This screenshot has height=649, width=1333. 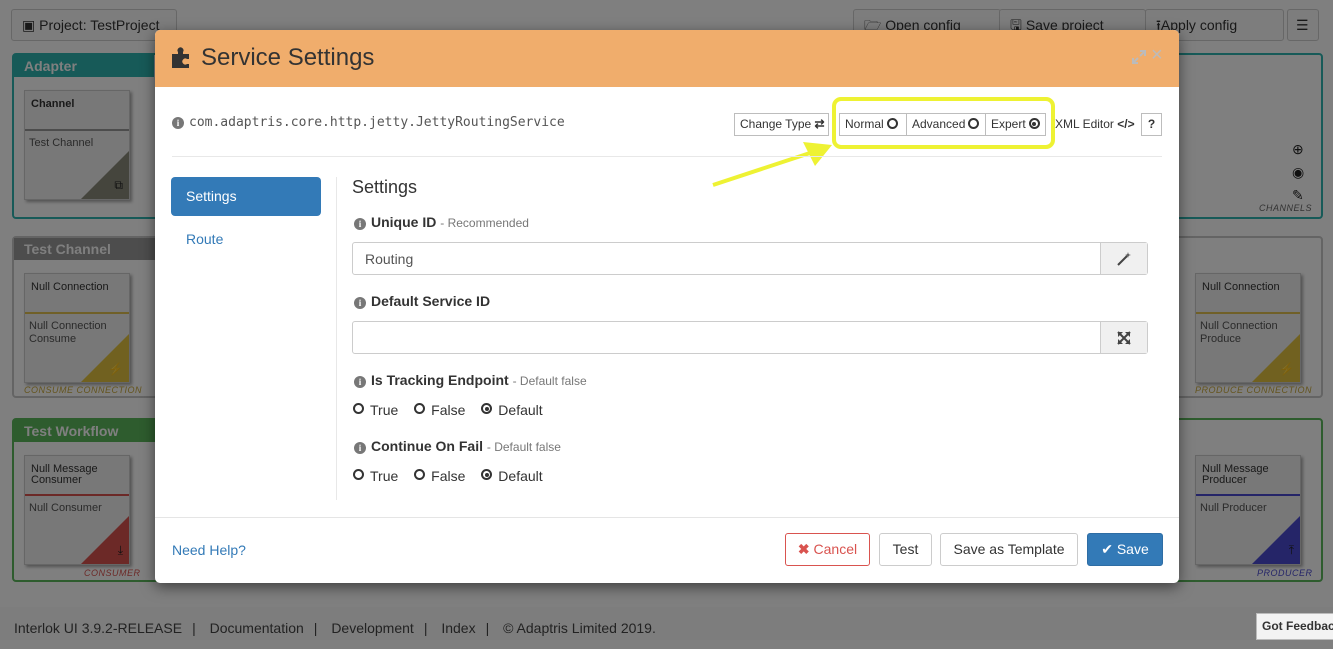 What do you see at coordinates (1125, 549) in the screenshot?
I see `save-button: ✔ Save` at bounding box center [1125, 549].